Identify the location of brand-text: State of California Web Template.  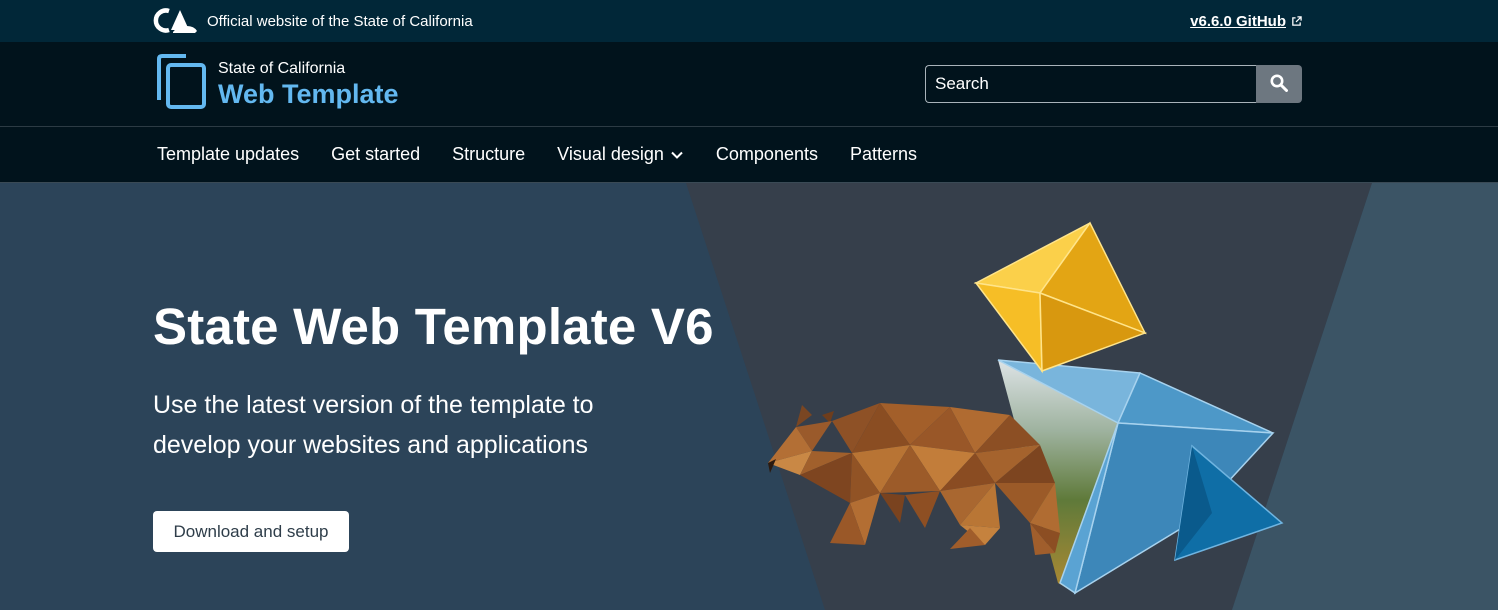
(308, 84).